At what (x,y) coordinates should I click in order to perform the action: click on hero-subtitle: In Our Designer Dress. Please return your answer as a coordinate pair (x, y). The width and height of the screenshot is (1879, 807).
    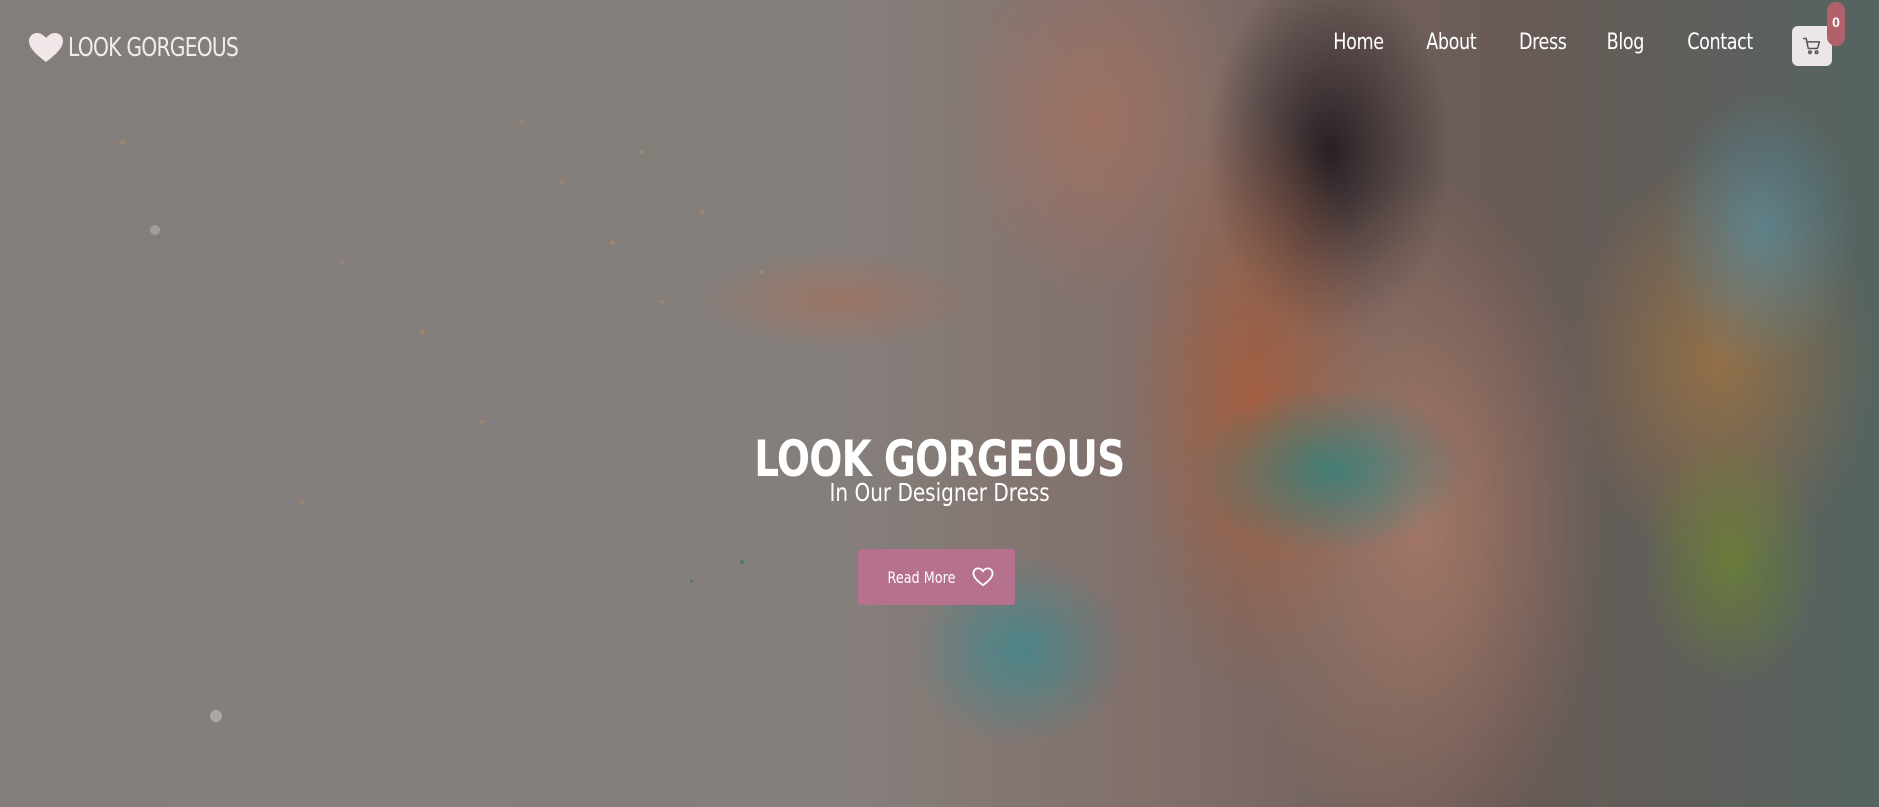
    Looking at the image, I should click on (939, 492).